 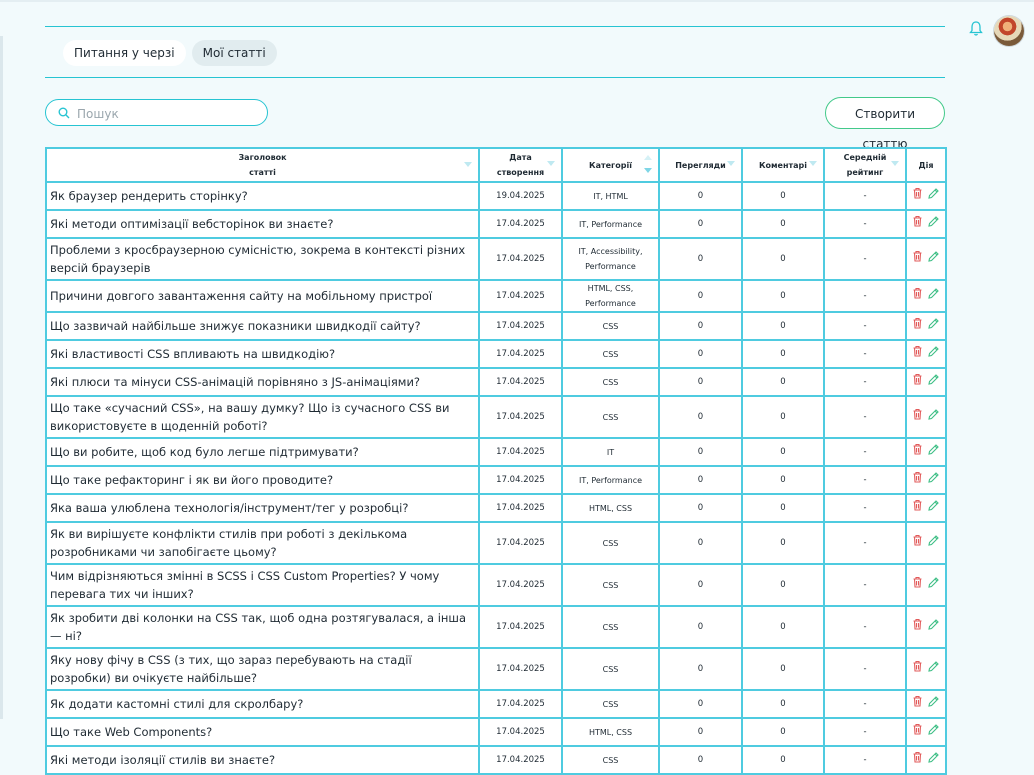 I want to click on column-header-views: Перегляди, so click(x=700, y=165).